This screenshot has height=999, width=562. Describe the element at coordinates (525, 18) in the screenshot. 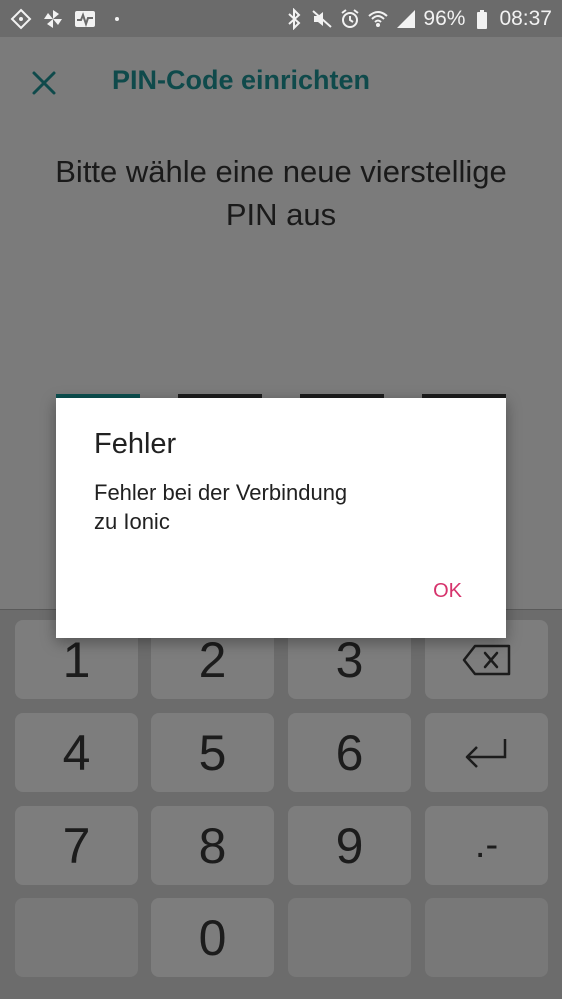

I see `clock: 08:37` at that location.